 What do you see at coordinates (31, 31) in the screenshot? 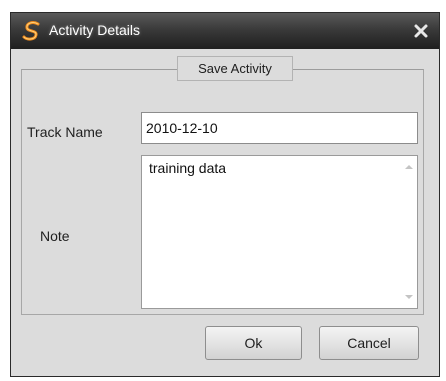
I see `s-logo-icon` at bounding box center [31, 31].